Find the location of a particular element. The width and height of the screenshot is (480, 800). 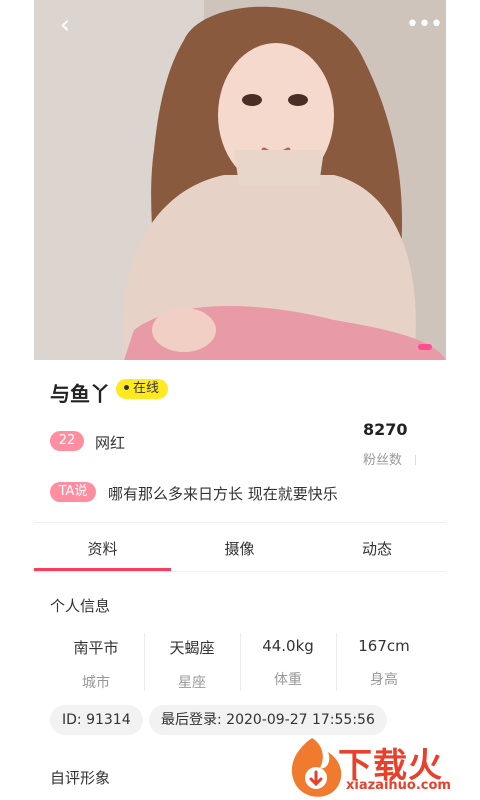

tabs-divider is located at coordinates (240, 571).